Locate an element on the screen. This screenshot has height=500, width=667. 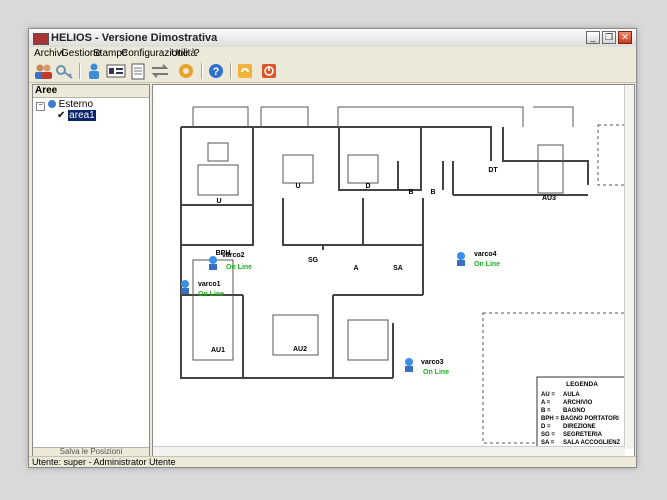
menu-utilita: Utilità is located at coordinates (183, 53).